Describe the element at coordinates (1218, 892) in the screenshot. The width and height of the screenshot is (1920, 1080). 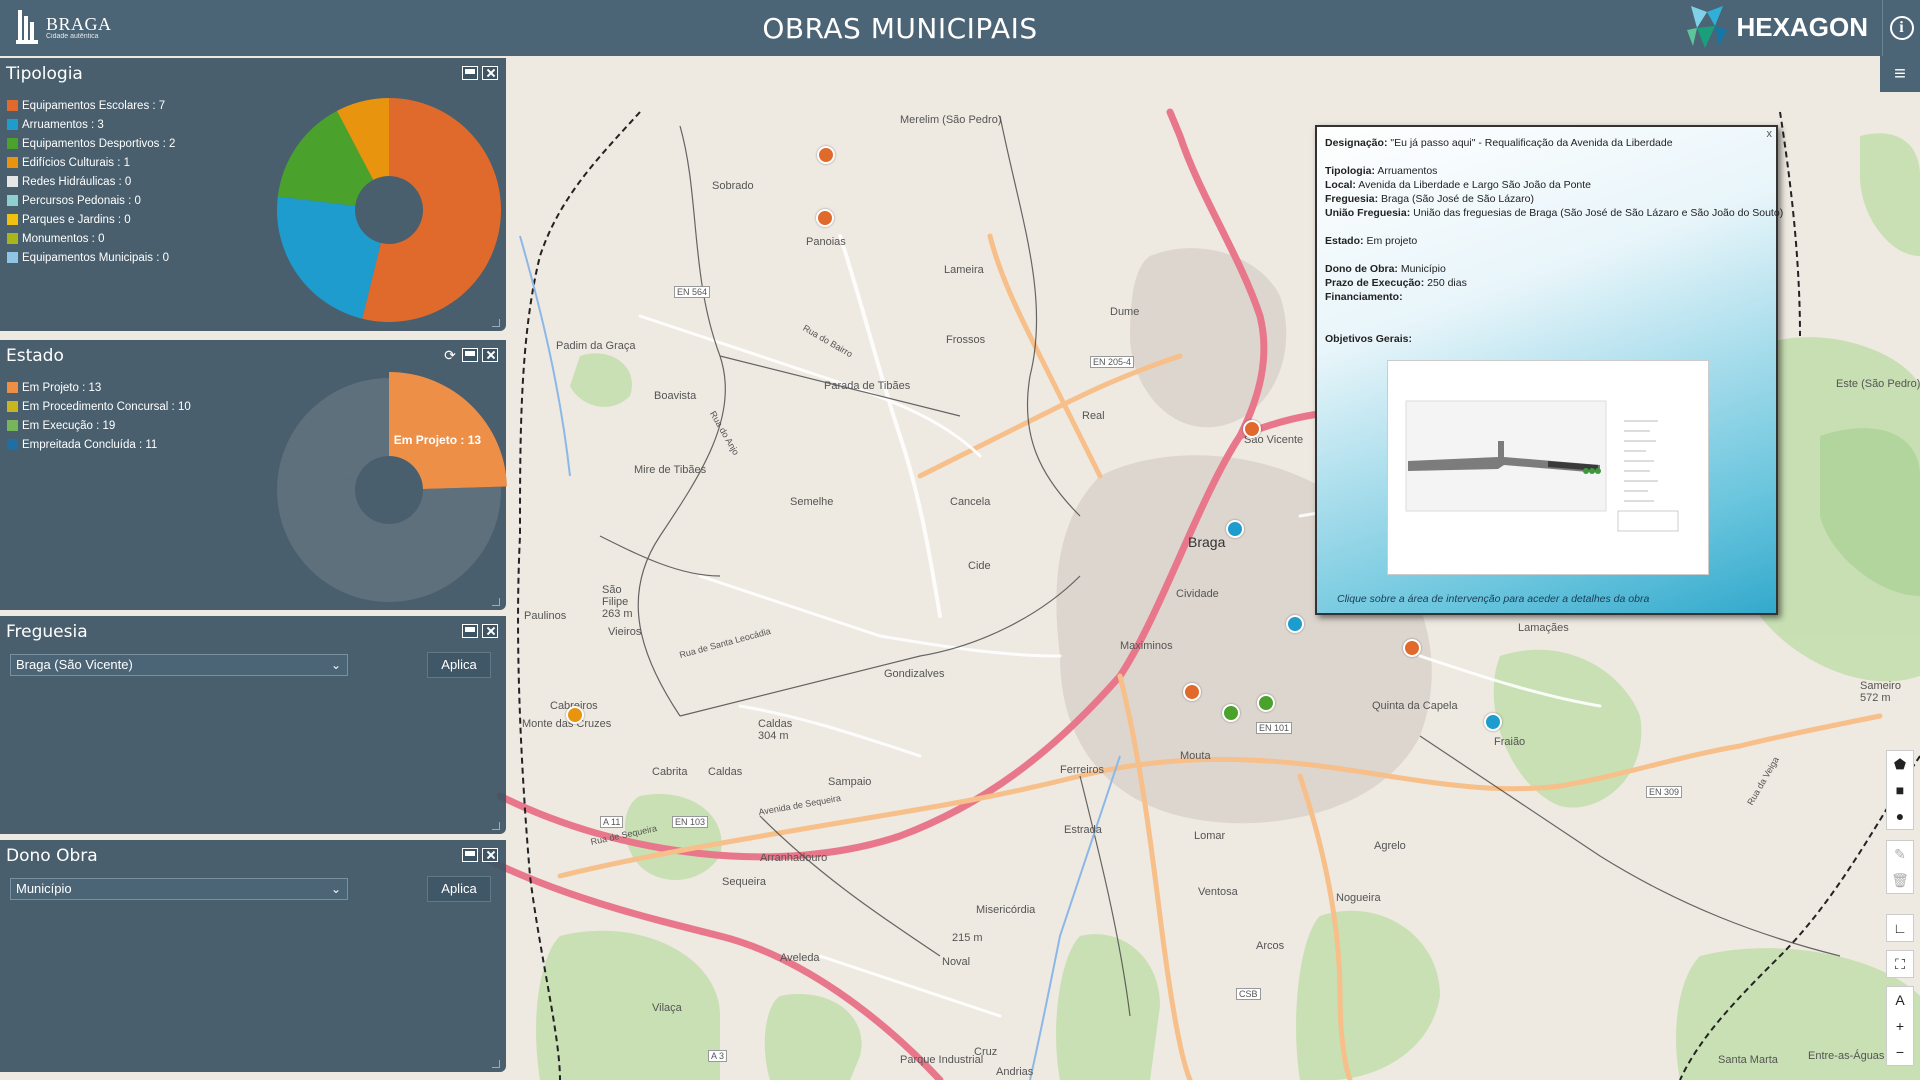
I see `map-label: Ventosa` at that location.